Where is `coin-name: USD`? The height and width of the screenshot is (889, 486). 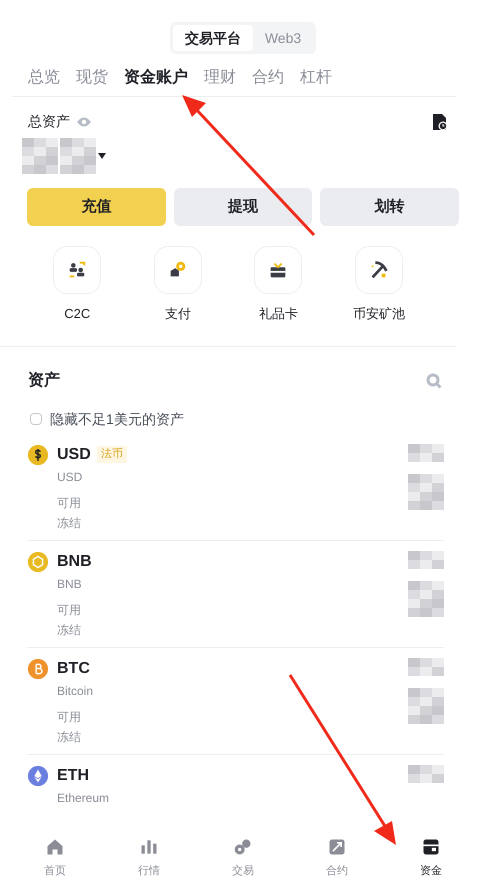
coin-name: USD is located at coordinates (70, 477).